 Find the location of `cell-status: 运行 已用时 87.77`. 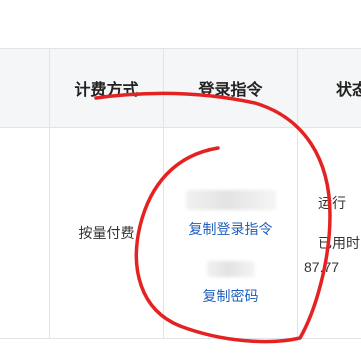

cell-status: 运行 已用时 87.77 is located at coordinates (329, 233).